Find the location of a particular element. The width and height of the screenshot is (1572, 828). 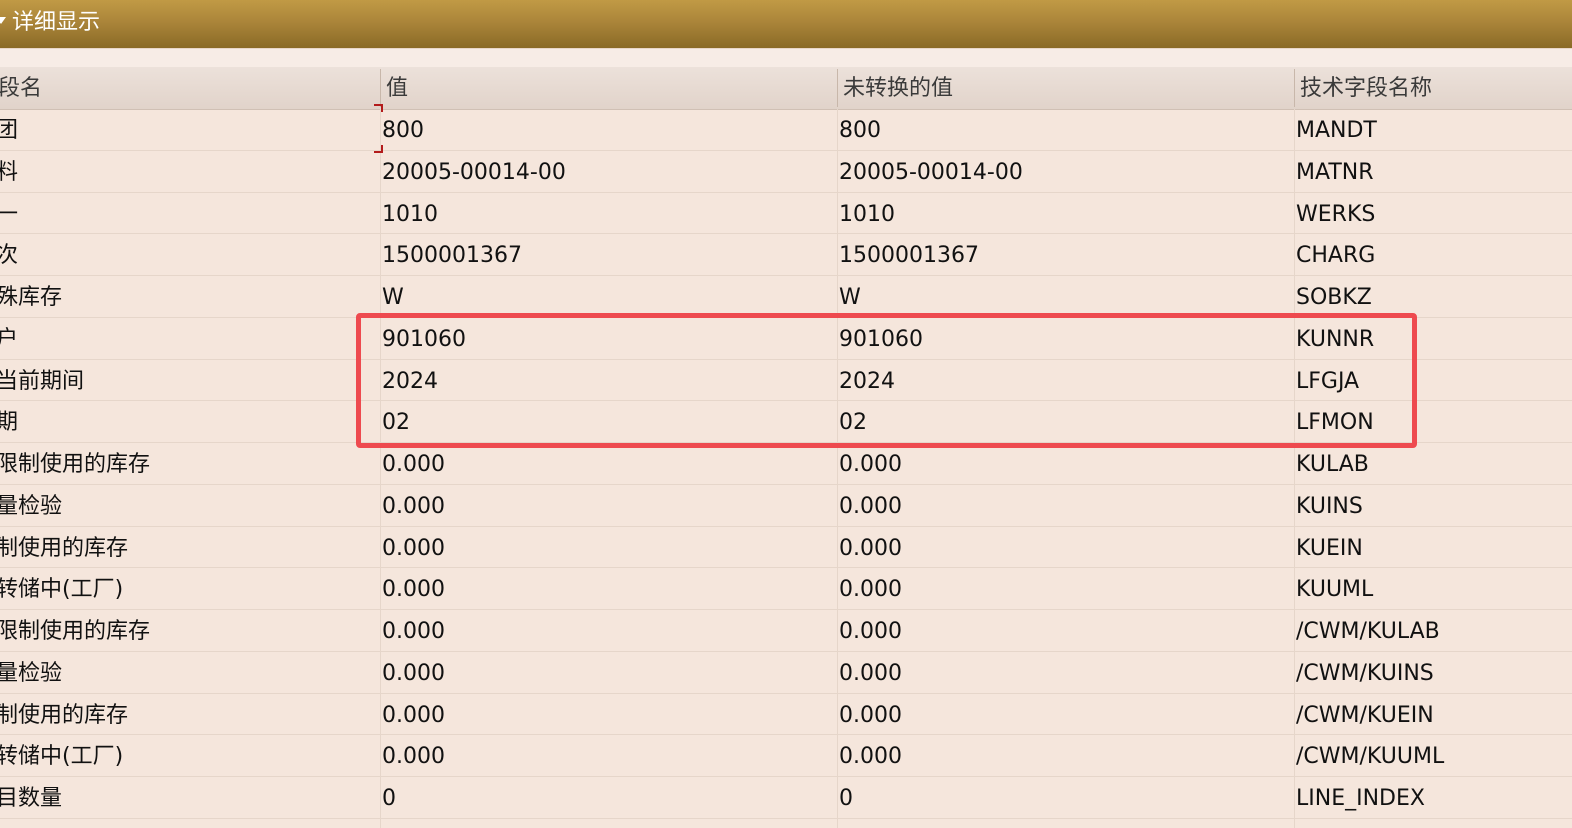

toolbar-spacer is located at coordinates (786, 58).